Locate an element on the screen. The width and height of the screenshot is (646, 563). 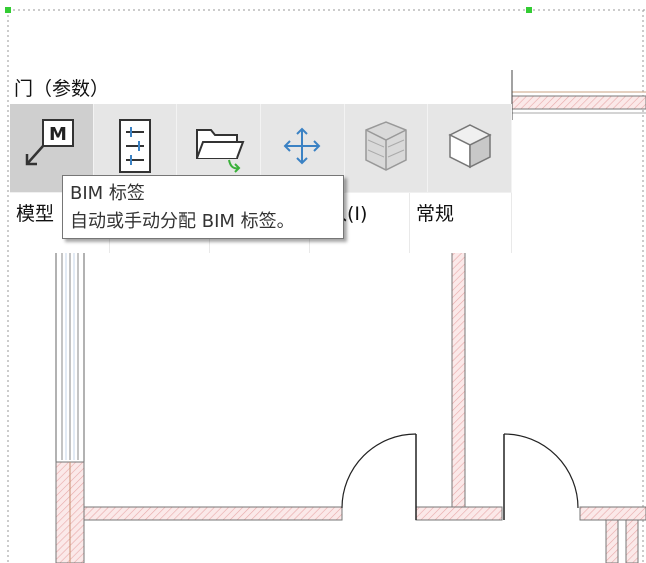
selection-grip-left is located at coordinates (8, 10).